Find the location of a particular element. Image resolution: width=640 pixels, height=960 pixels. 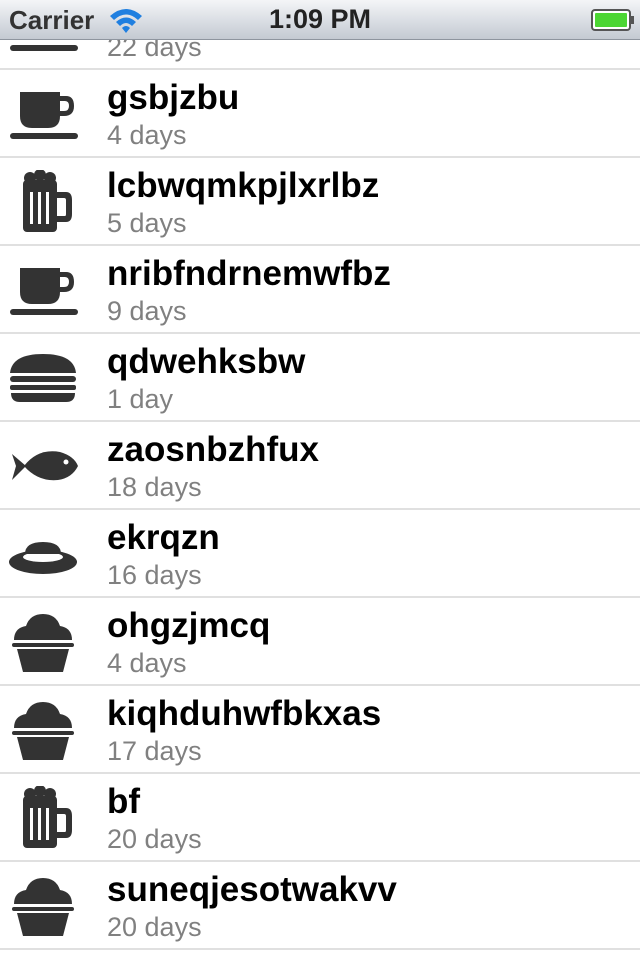

status-bar: Carrier 1:09 PM is located at coordinates (320, 20).